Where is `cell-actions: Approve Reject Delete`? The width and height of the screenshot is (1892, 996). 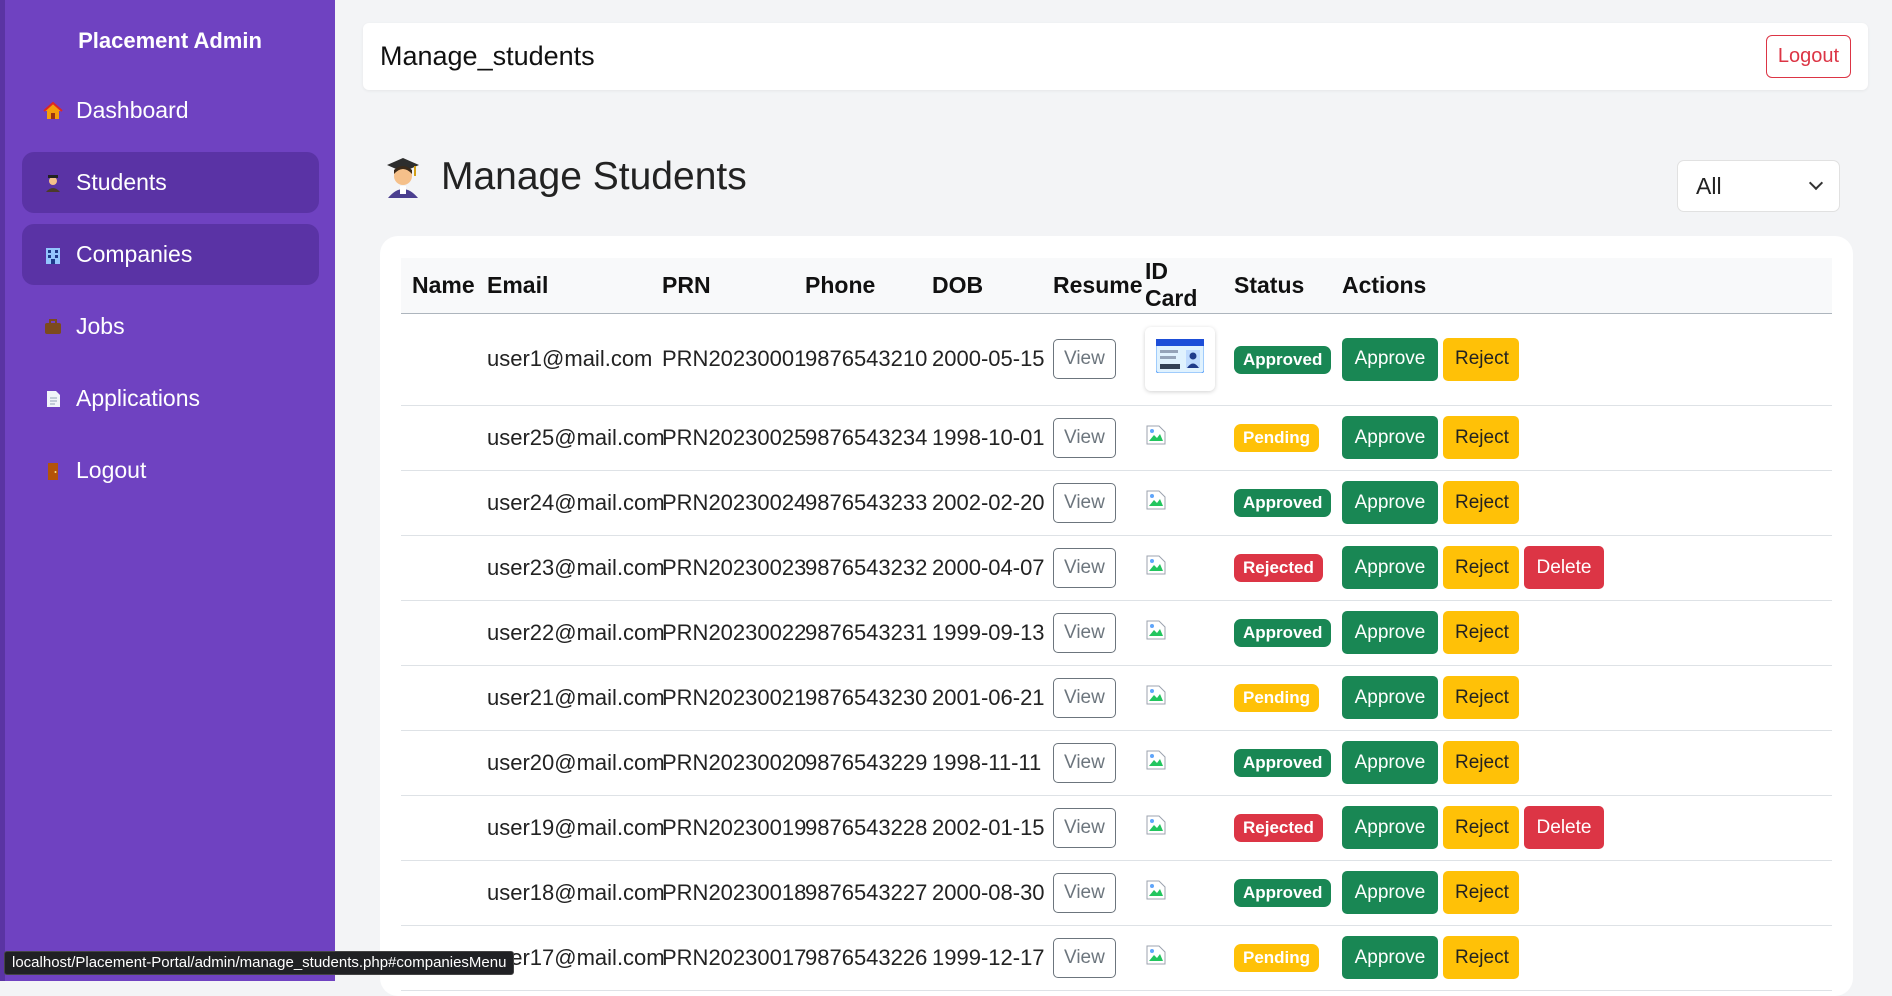
cell-actions: Approve Reject Delete is located at coordinates (1581, 828).